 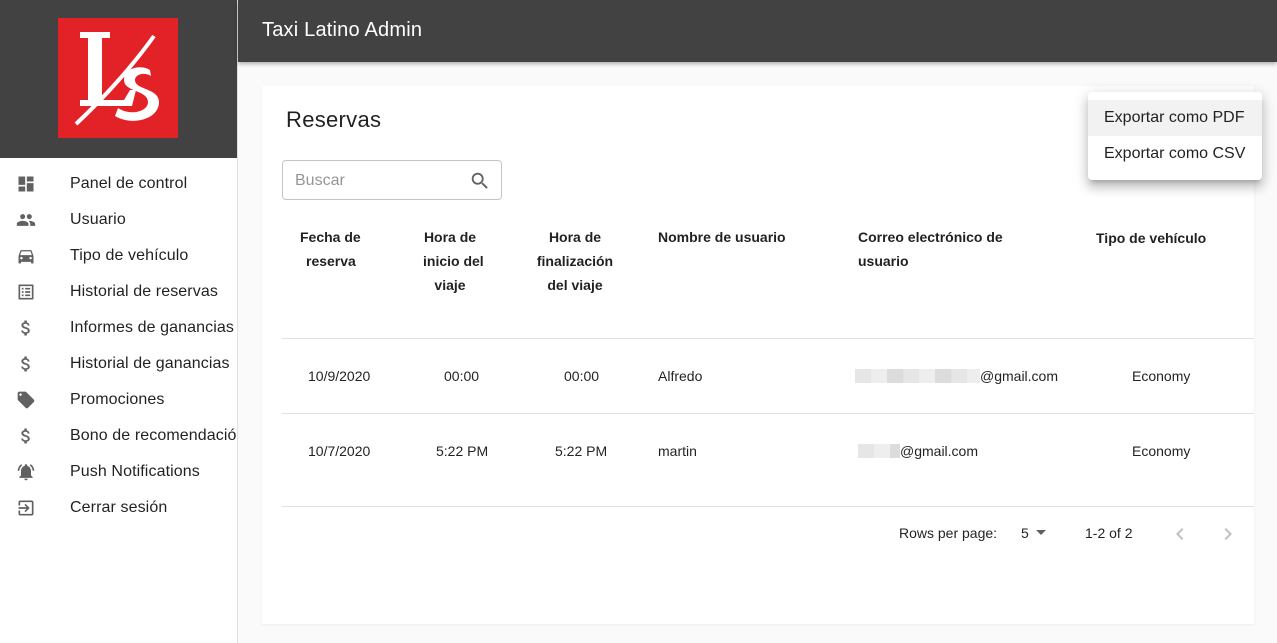 I want to click on sidebar-item-label: Push Notifications, so click(x=135, y=471).